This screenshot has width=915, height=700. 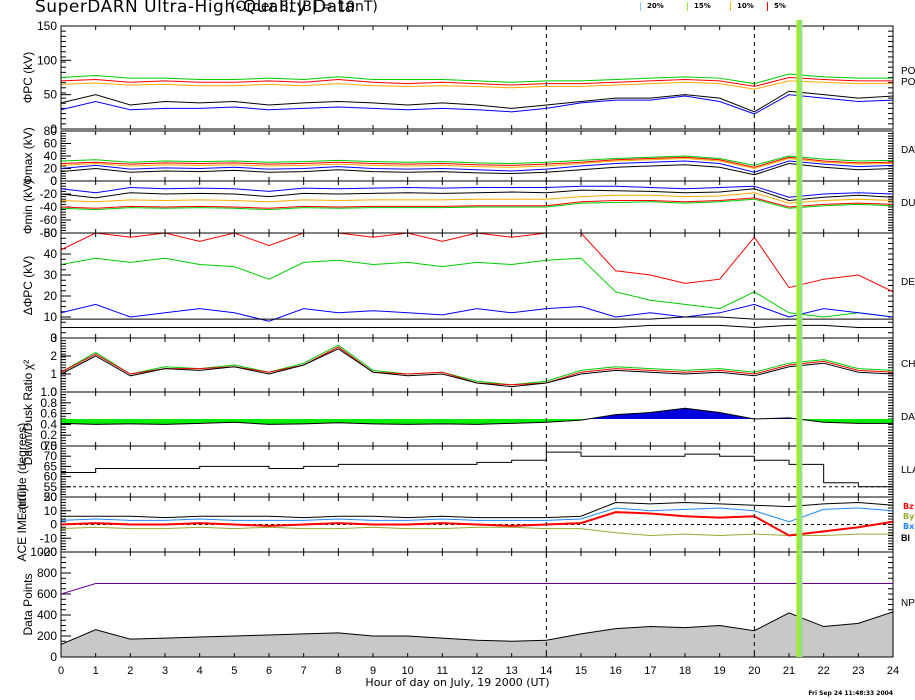 What do you see at coordinates (53, 374) in the screenshot?
I see `y-tick-label: 1` at bounding box center [53, 374].